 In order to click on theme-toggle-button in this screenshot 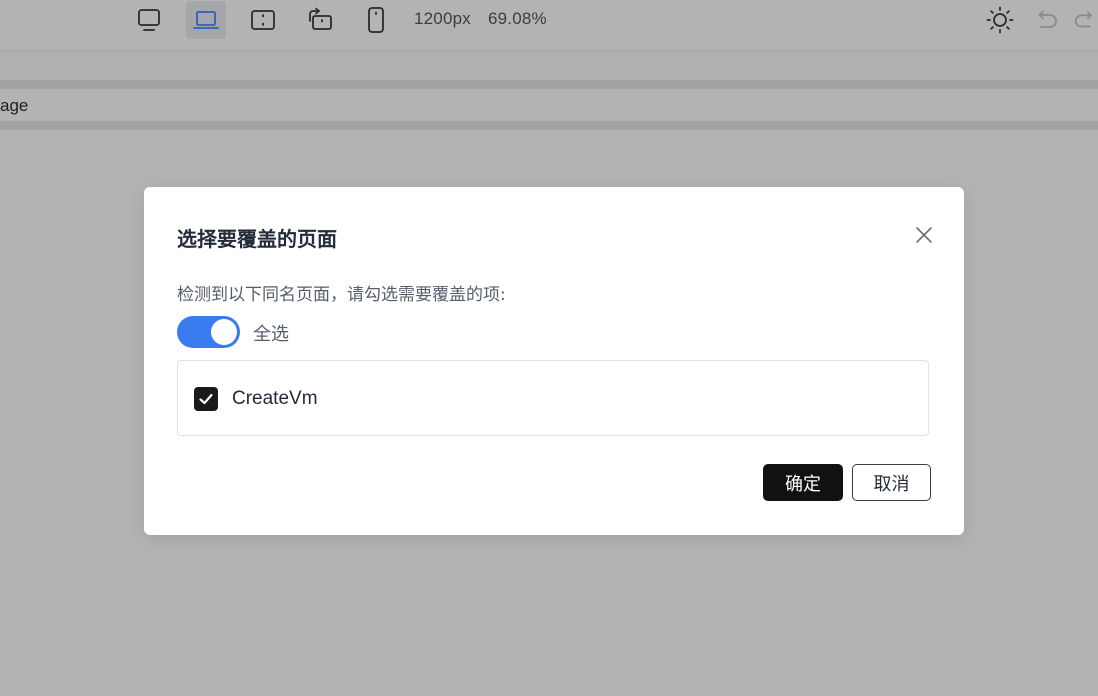, I will do `click(1000, 20)`.